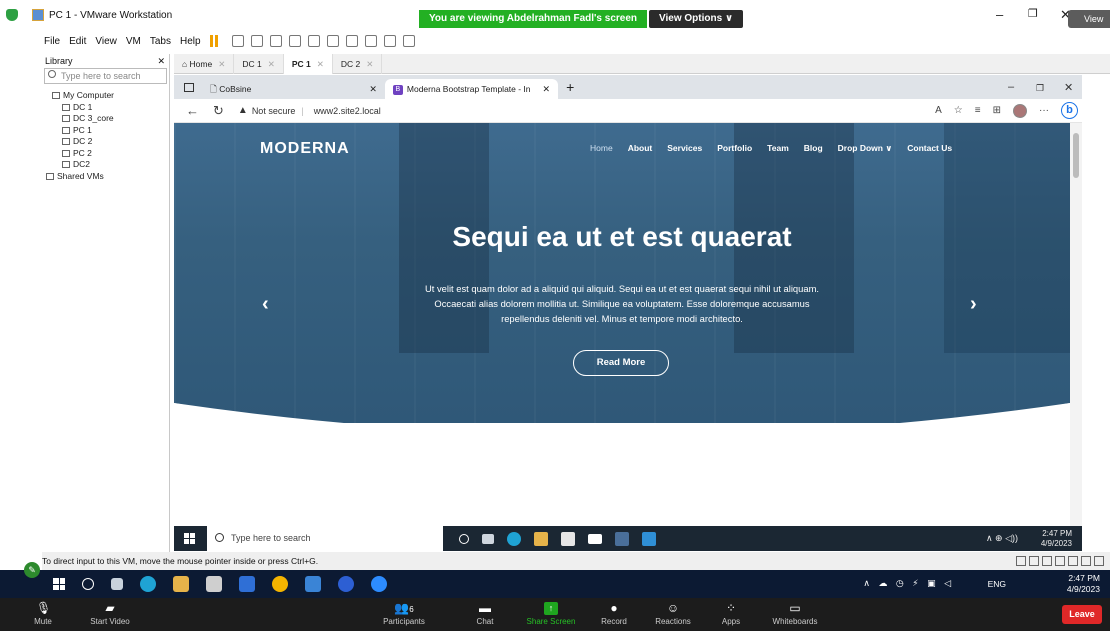 This screenshot has height=631, width=1110. Describe the element at coordinates (160, 41) in the screenshot. I see `menu-tabs: Tabs` at that location.